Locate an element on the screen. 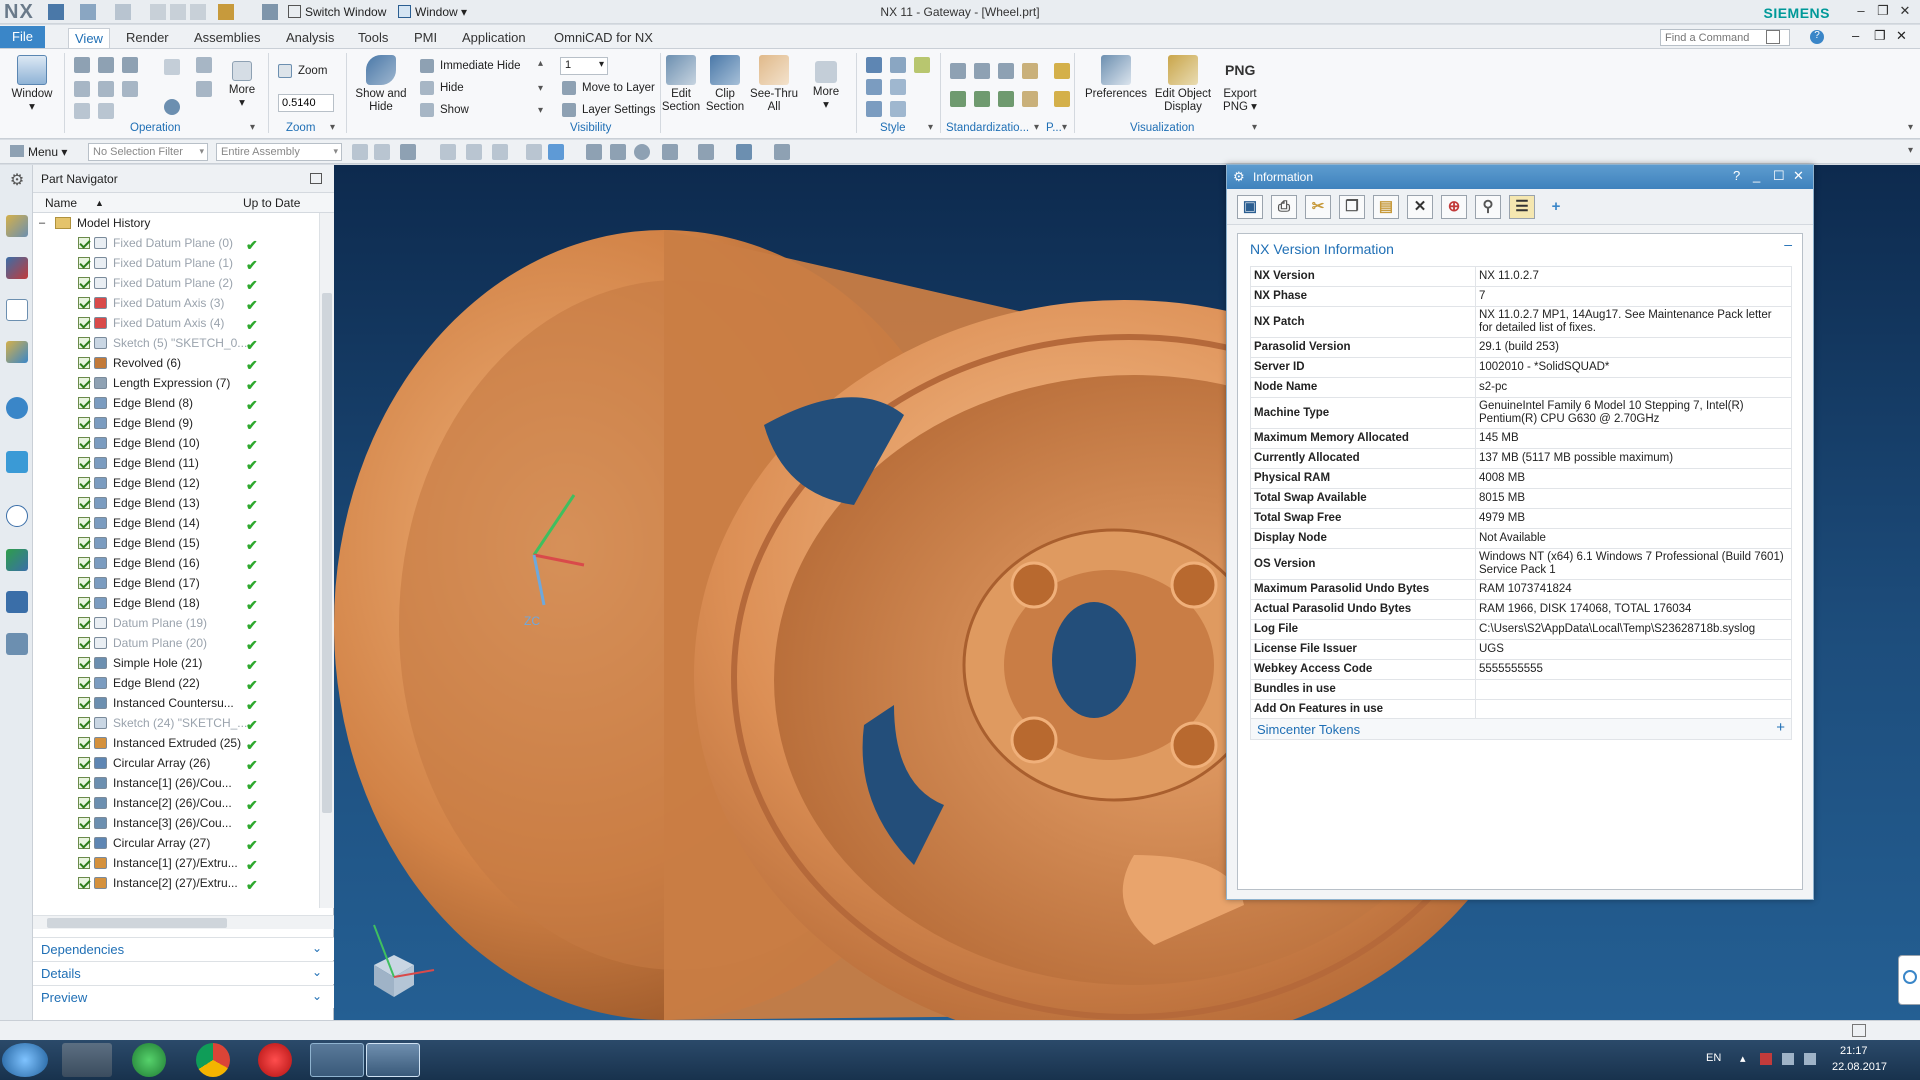  layer-settings-button: Layer Settings is located at coordinates (609, 110).